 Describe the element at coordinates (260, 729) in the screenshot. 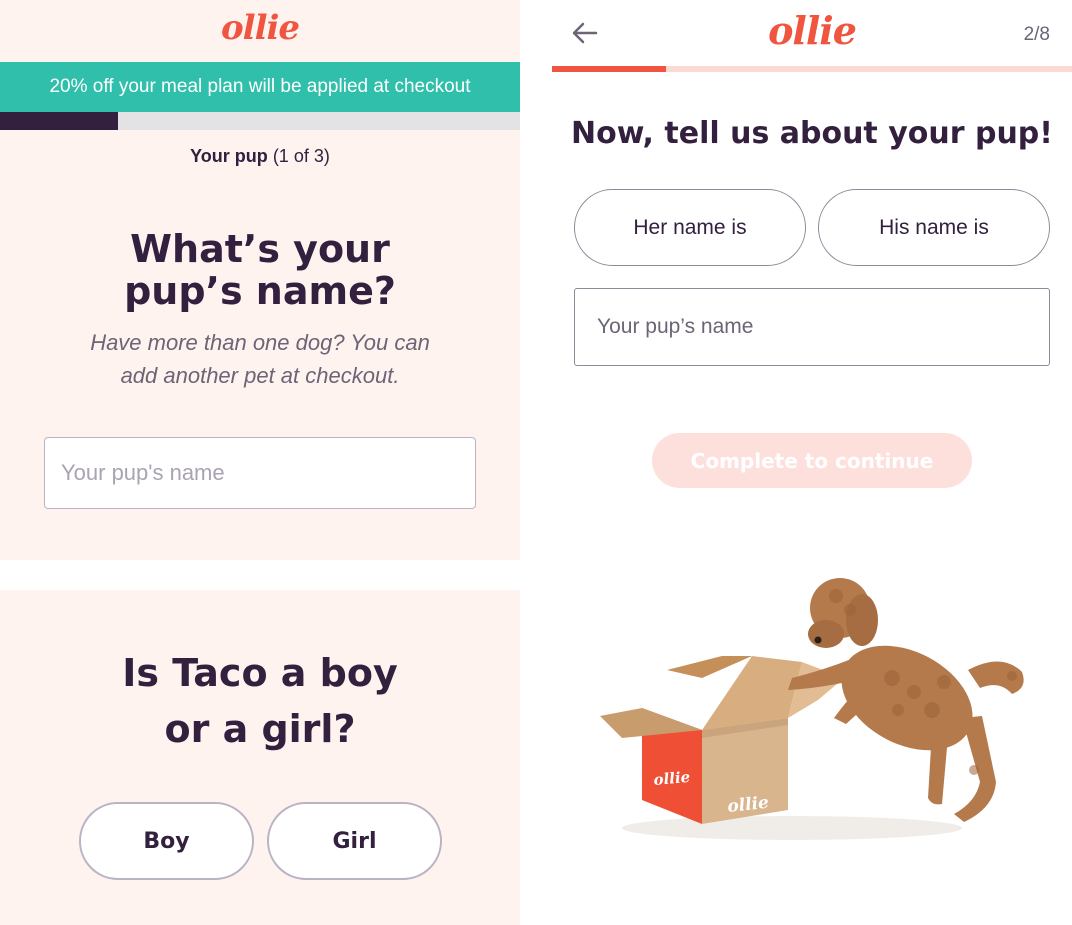

I see `gender-question-line-2: or a girl?` at that location.